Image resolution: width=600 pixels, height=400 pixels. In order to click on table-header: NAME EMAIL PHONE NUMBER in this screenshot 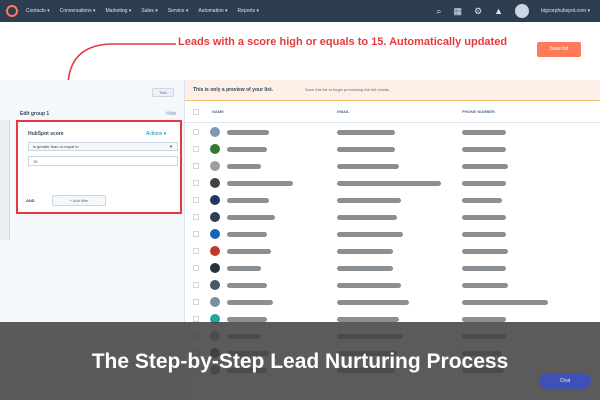, I will do `click(392, 112)`.